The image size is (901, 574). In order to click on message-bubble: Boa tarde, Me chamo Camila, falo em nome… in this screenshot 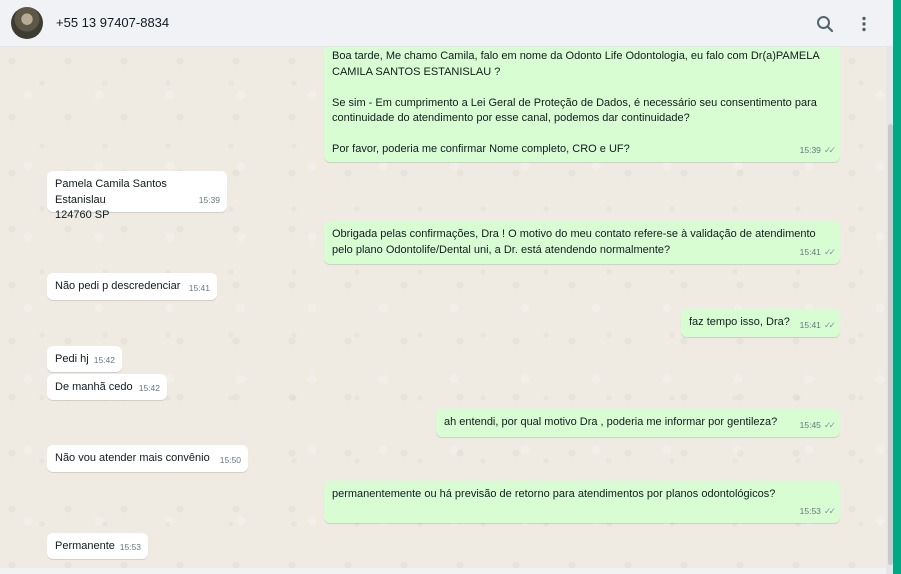, I will do `click(582, 104)`.